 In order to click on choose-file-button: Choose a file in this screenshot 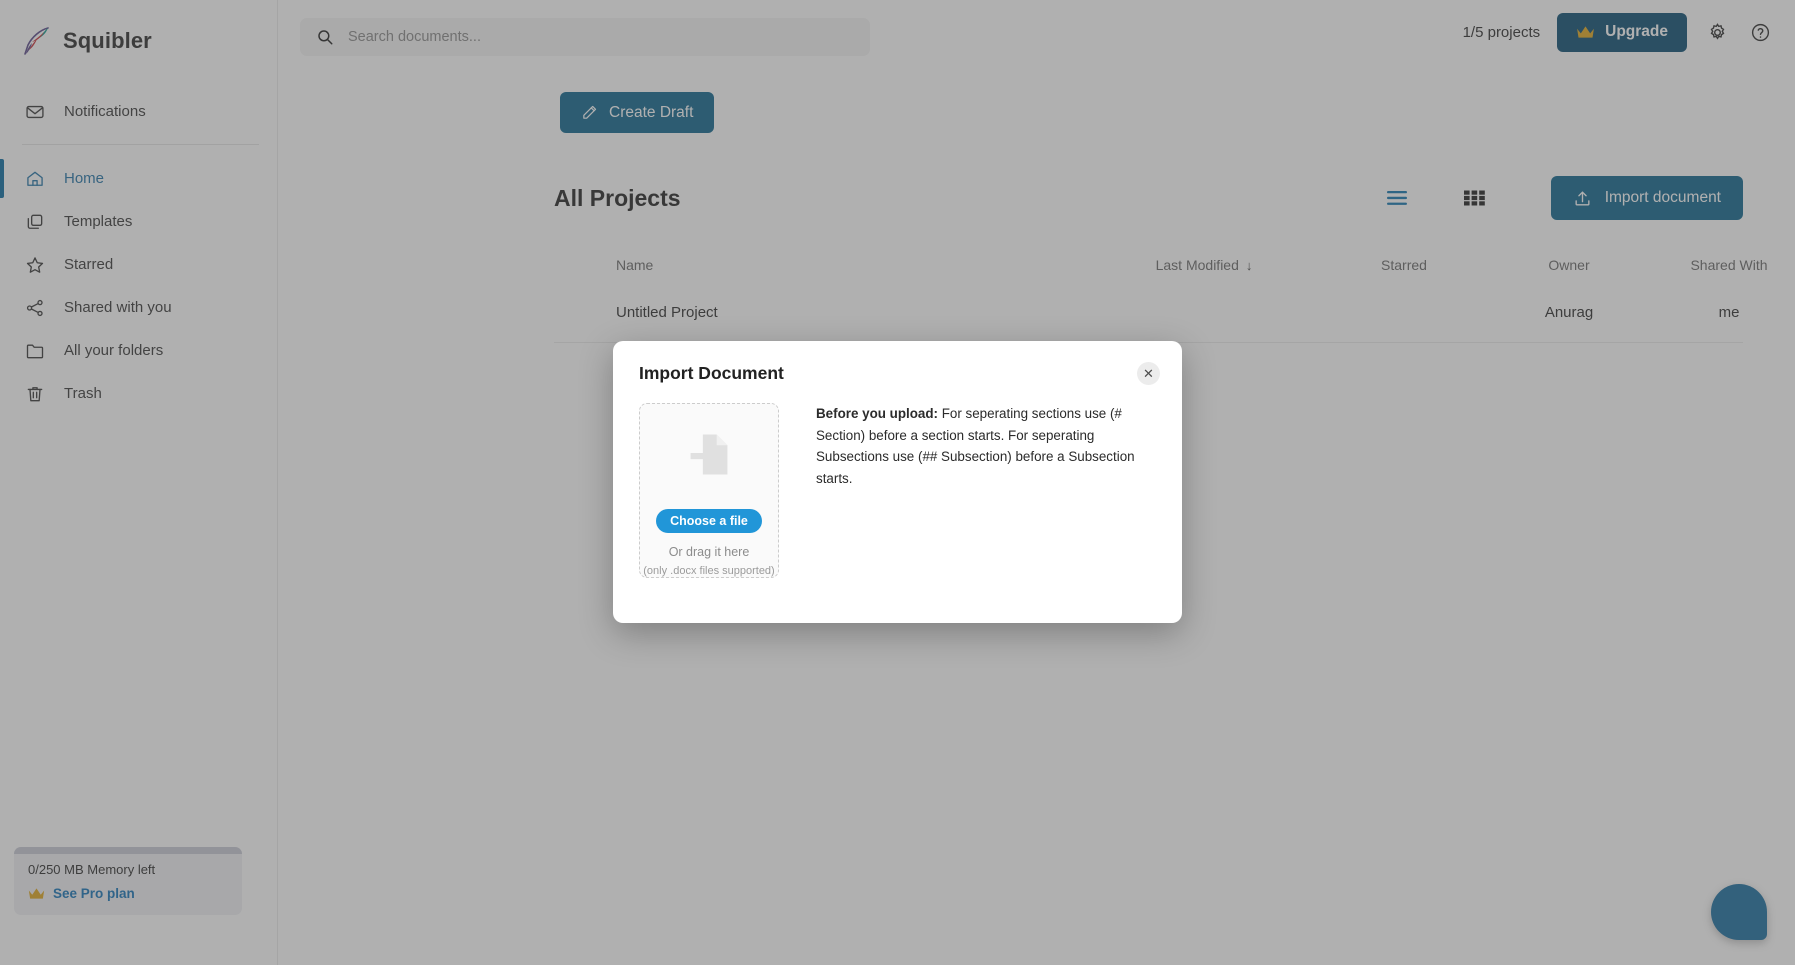, I will do `click(709, 521)`.